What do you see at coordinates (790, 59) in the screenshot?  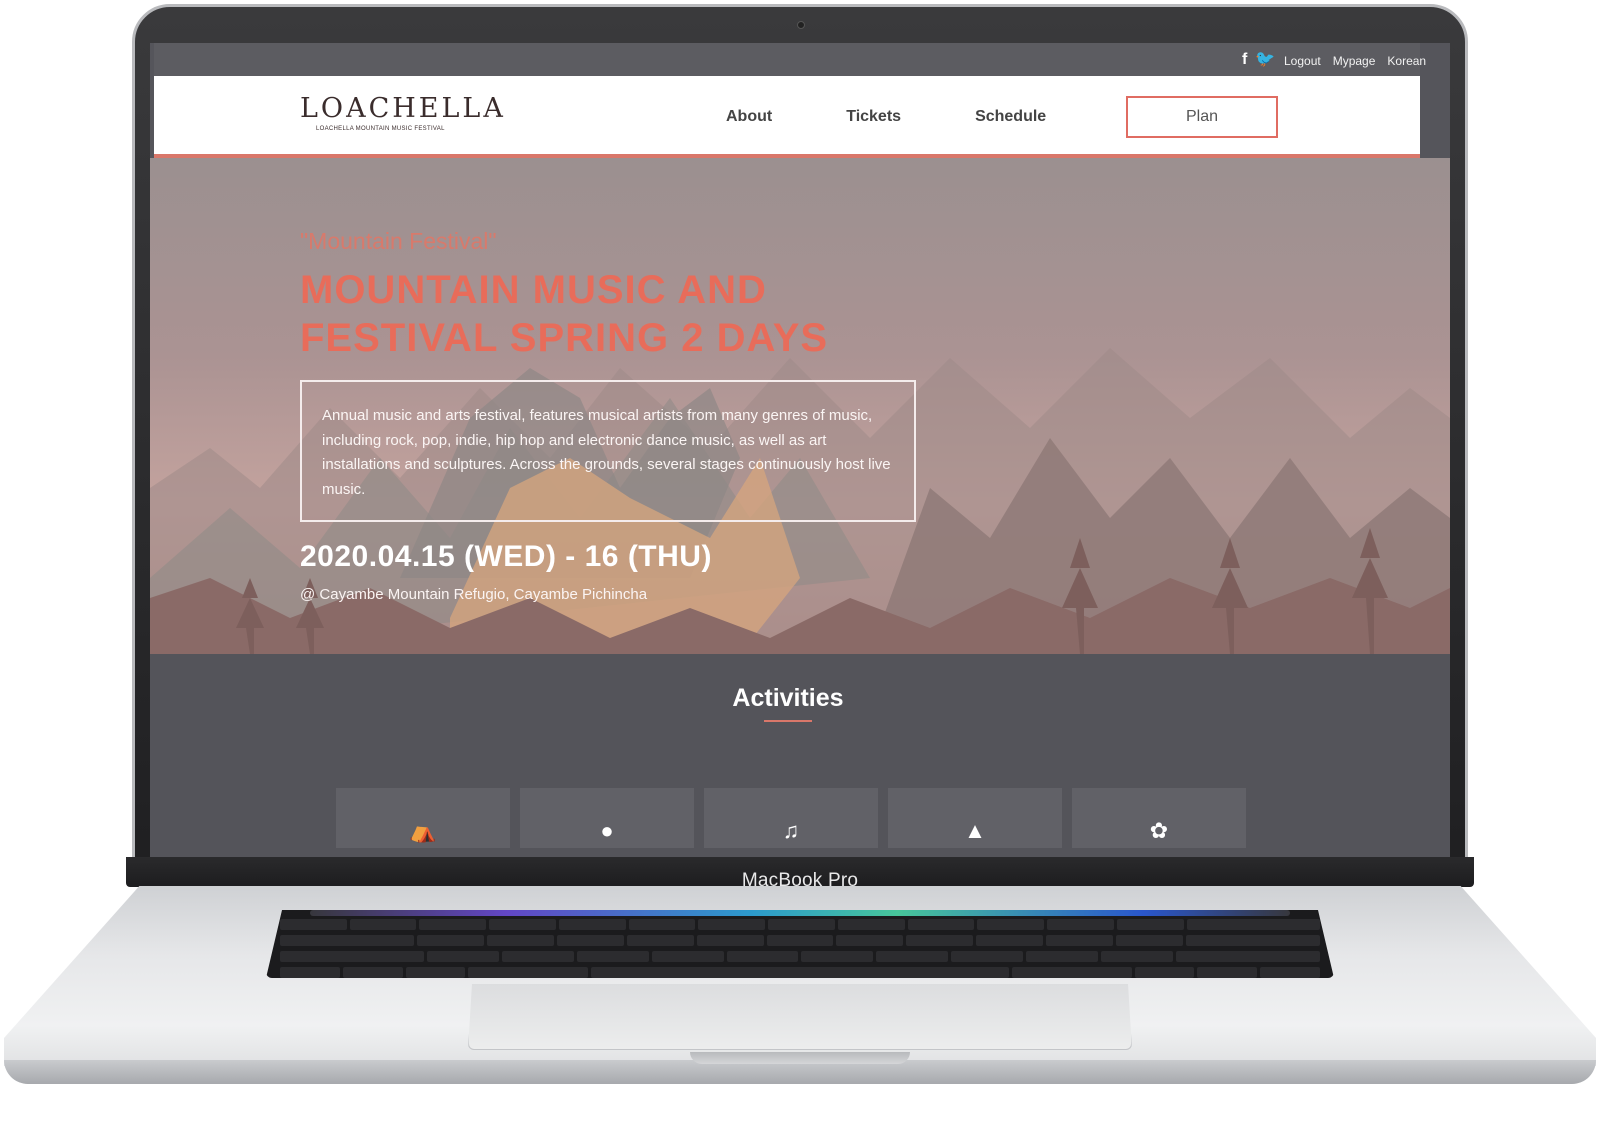 I see `top-utility-bar: f 🐦 Logout Mypage Korean` at bounding box center [790, 59].